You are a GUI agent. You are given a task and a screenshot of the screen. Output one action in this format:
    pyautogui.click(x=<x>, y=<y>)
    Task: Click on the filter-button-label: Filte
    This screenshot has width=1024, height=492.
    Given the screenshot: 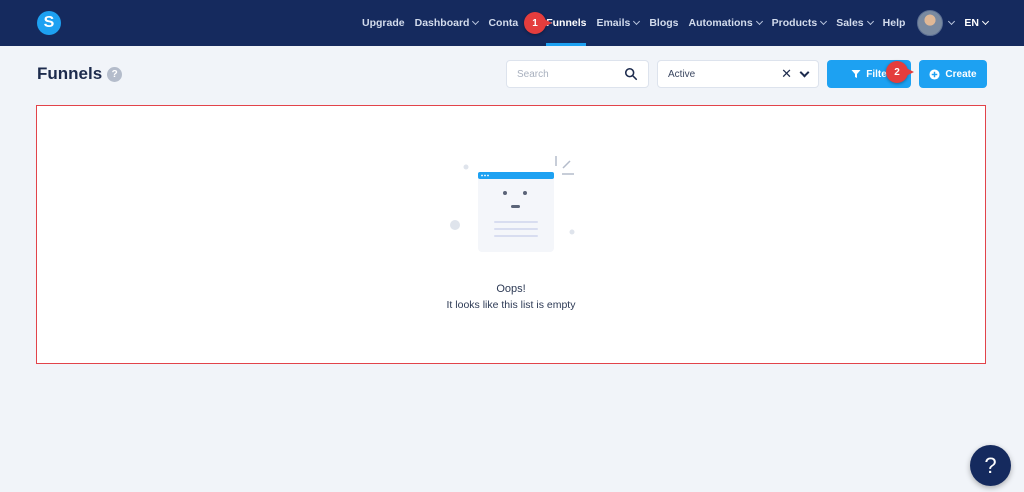 What is the action you would take?
    pyautogui.click(x=876, y=74)
    